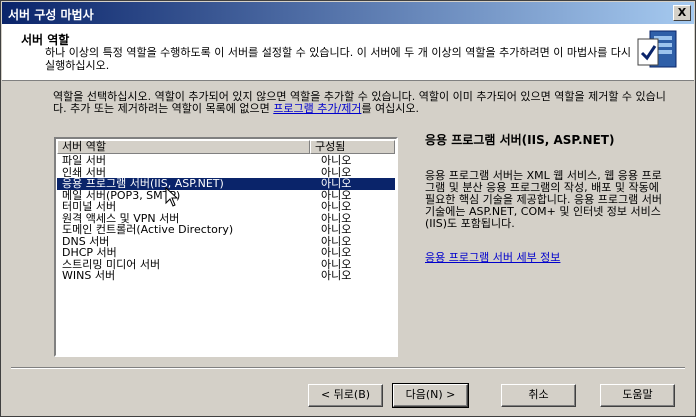 Image resolution: width=696 pixels, height=417 pixels. I want to click on role-name: 터미널 서버, so click(89, 207).